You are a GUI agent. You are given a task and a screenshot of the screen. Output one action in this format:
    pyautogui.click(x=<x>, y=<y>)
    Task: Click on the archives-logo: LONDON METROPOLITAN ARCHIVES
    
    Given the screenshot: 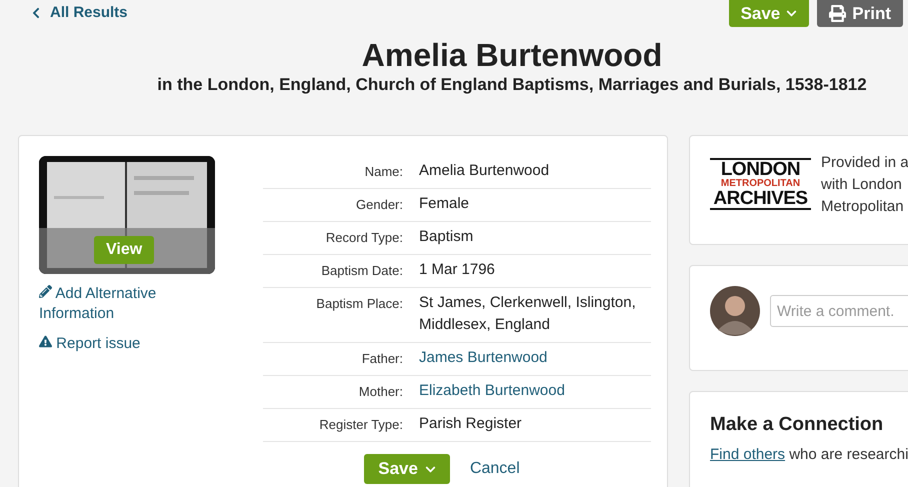 What is the action you would take?
    pyautogui.click(x=760, y=184)
    